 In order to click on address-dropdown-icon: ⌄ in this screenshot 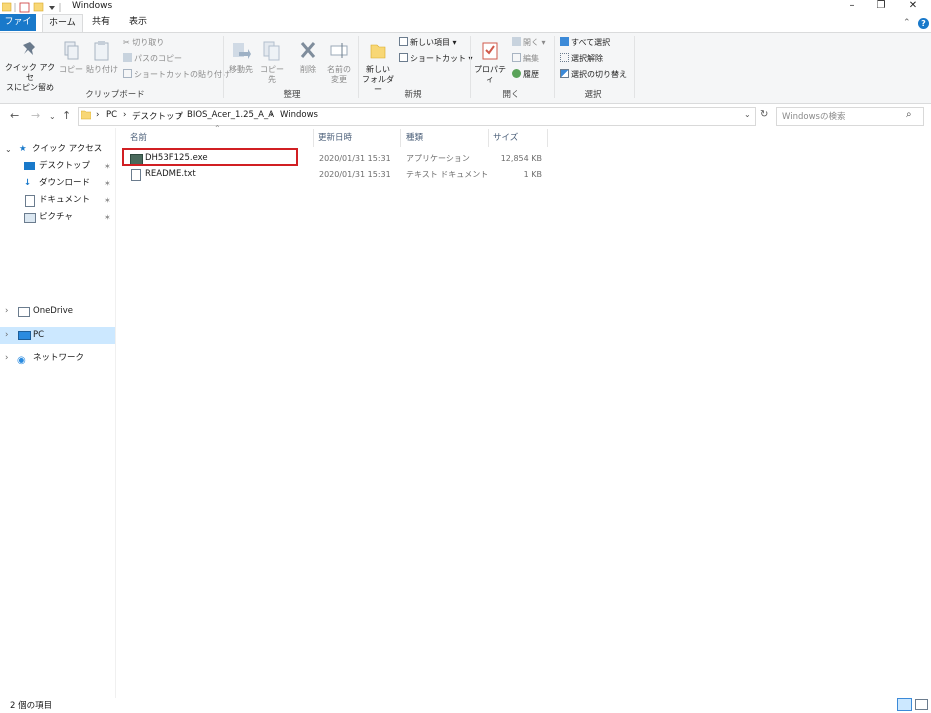, I will do `click(747, 114)`.